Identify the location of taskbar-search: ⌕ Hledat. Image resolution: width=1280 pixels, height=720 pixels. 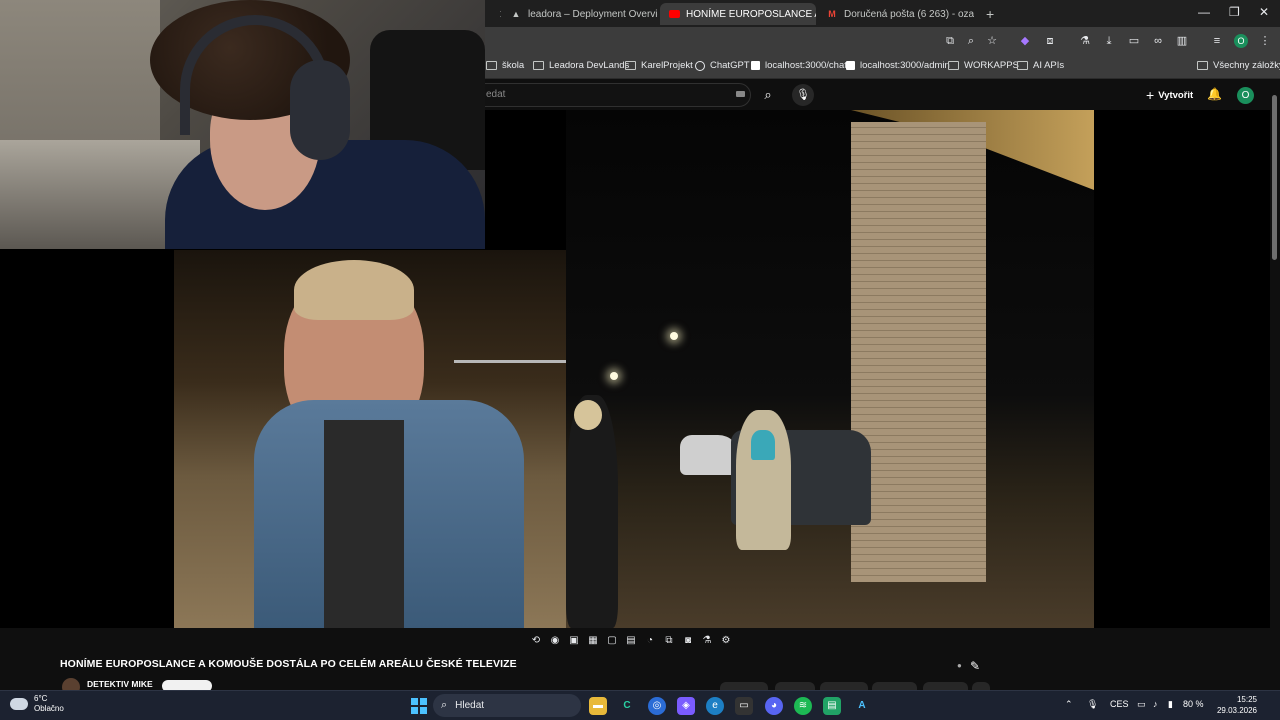
(507, 705).